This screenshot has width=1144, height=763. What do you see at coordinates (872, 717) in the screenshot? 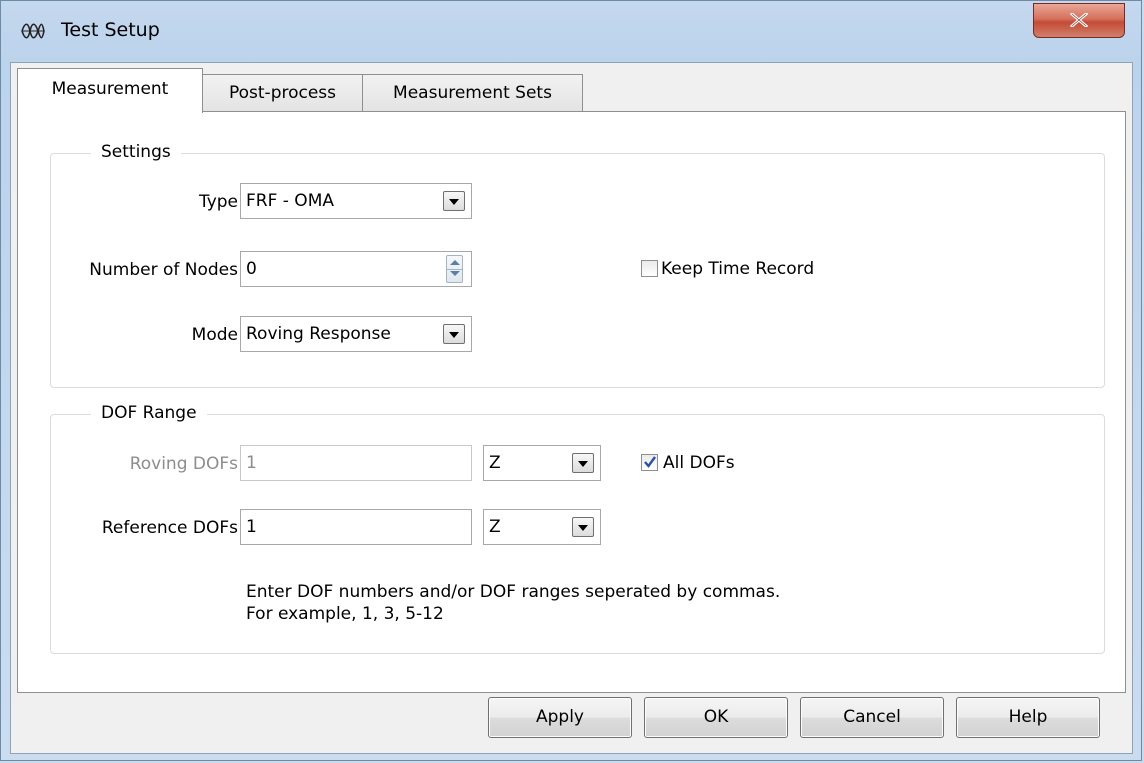
I see `cancel-button: Cancel` at bounding box center [872, 717].